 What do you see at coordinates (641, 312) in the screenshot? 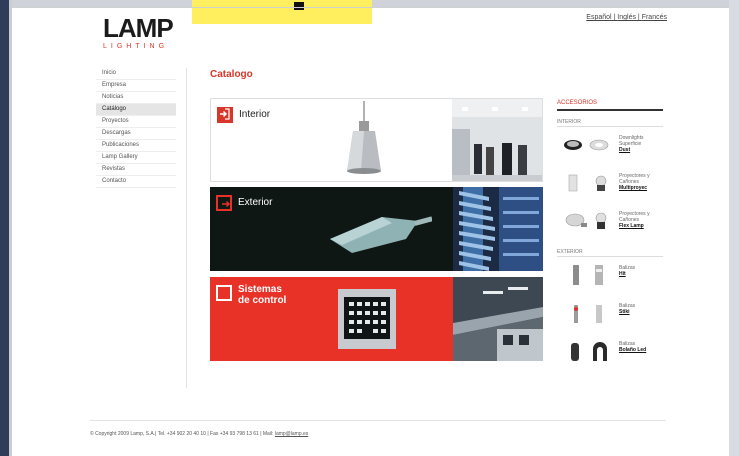
I see `accessory-link: Stiki` at bounding box center [641, 312].